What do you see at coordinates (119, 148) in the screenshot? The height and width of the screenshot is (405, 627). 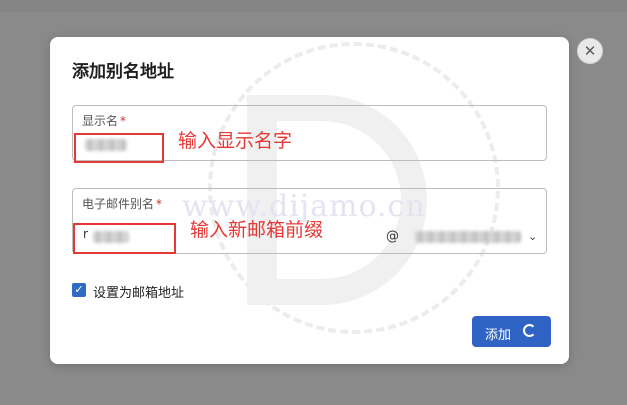 I see `display-name-highlight-box` at bounding box center [119, 148].